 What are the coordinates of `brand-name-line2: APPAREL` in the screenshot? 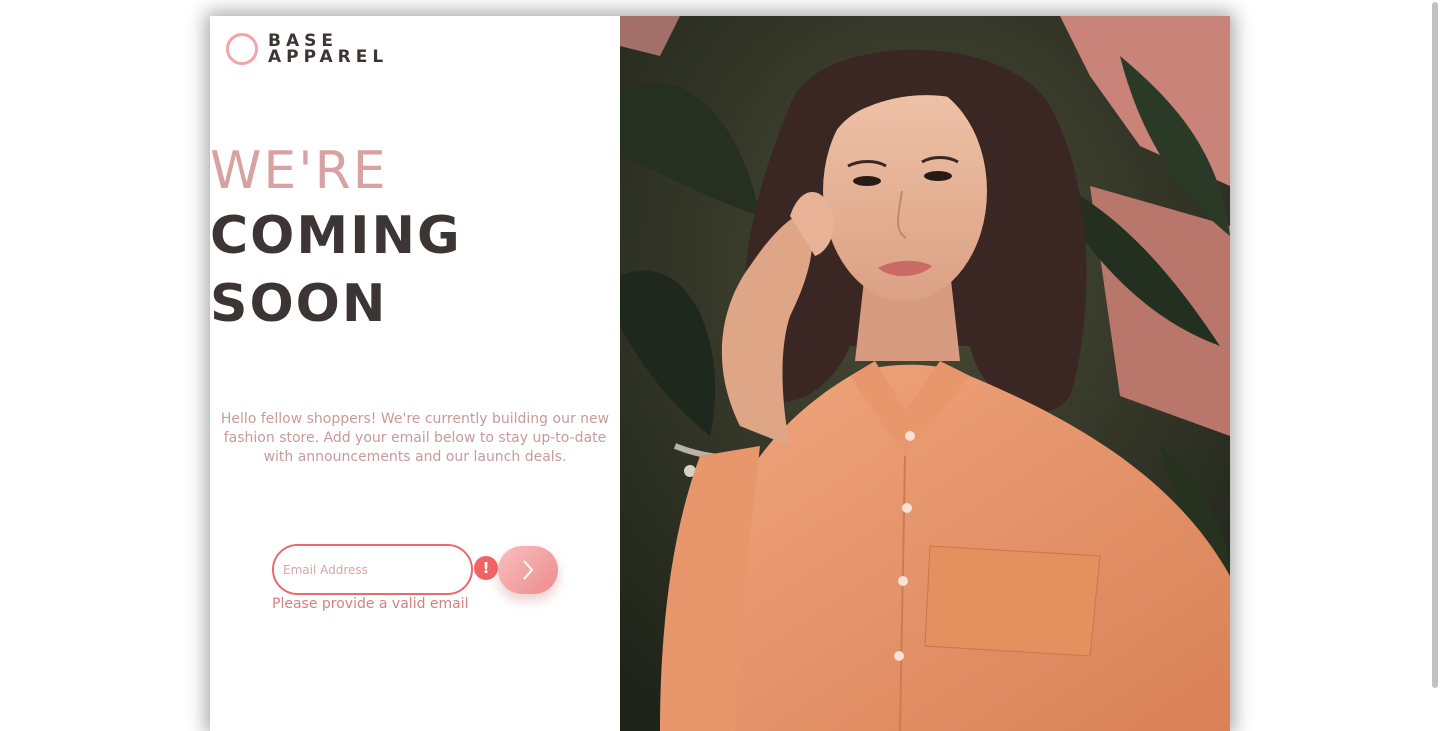 It's located at (328, 57).